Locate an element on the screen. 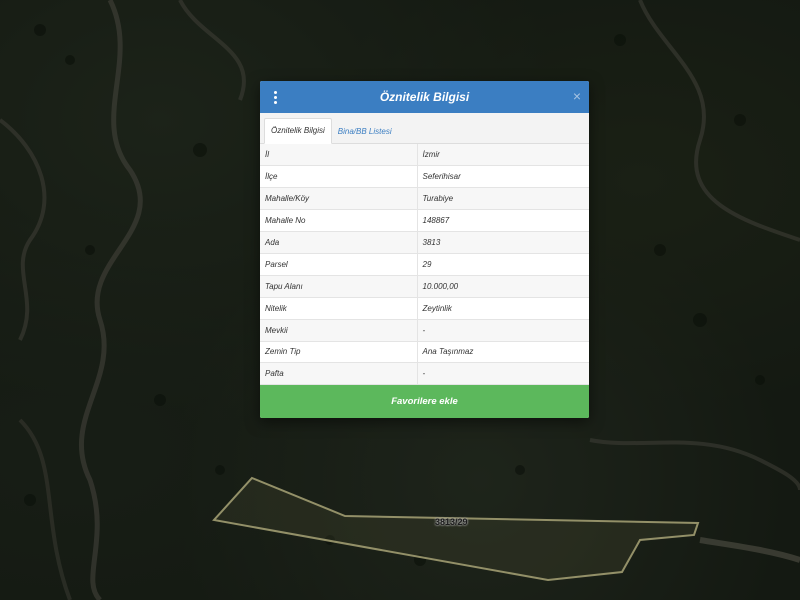 Image resolution: width=800 pixels, height=600 pixels. modal-title: Öznitelik Bilgisi is located at coordinates (424, 97).